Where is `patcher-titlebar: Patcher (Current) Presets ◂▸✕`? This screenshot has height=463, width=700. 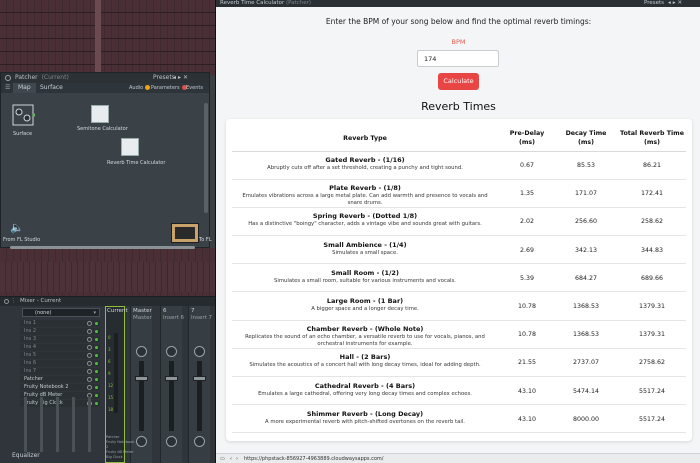 patcher-titlebar: Patcher (Current) Presets ◂▸✕ is located at coordinates (105, 78).